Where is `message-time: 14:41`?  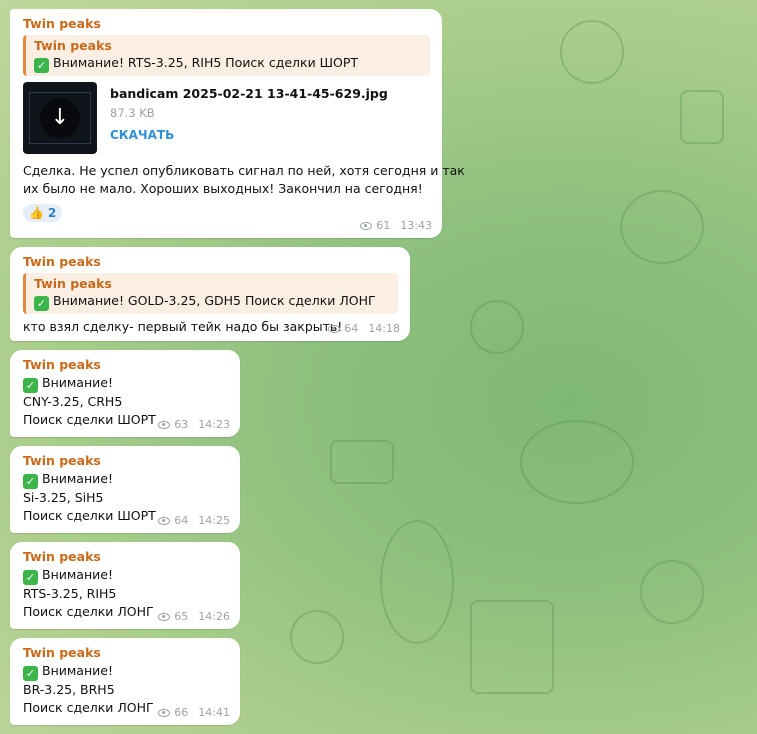
message-time: 14:41 is located at coordinates (214, 712).